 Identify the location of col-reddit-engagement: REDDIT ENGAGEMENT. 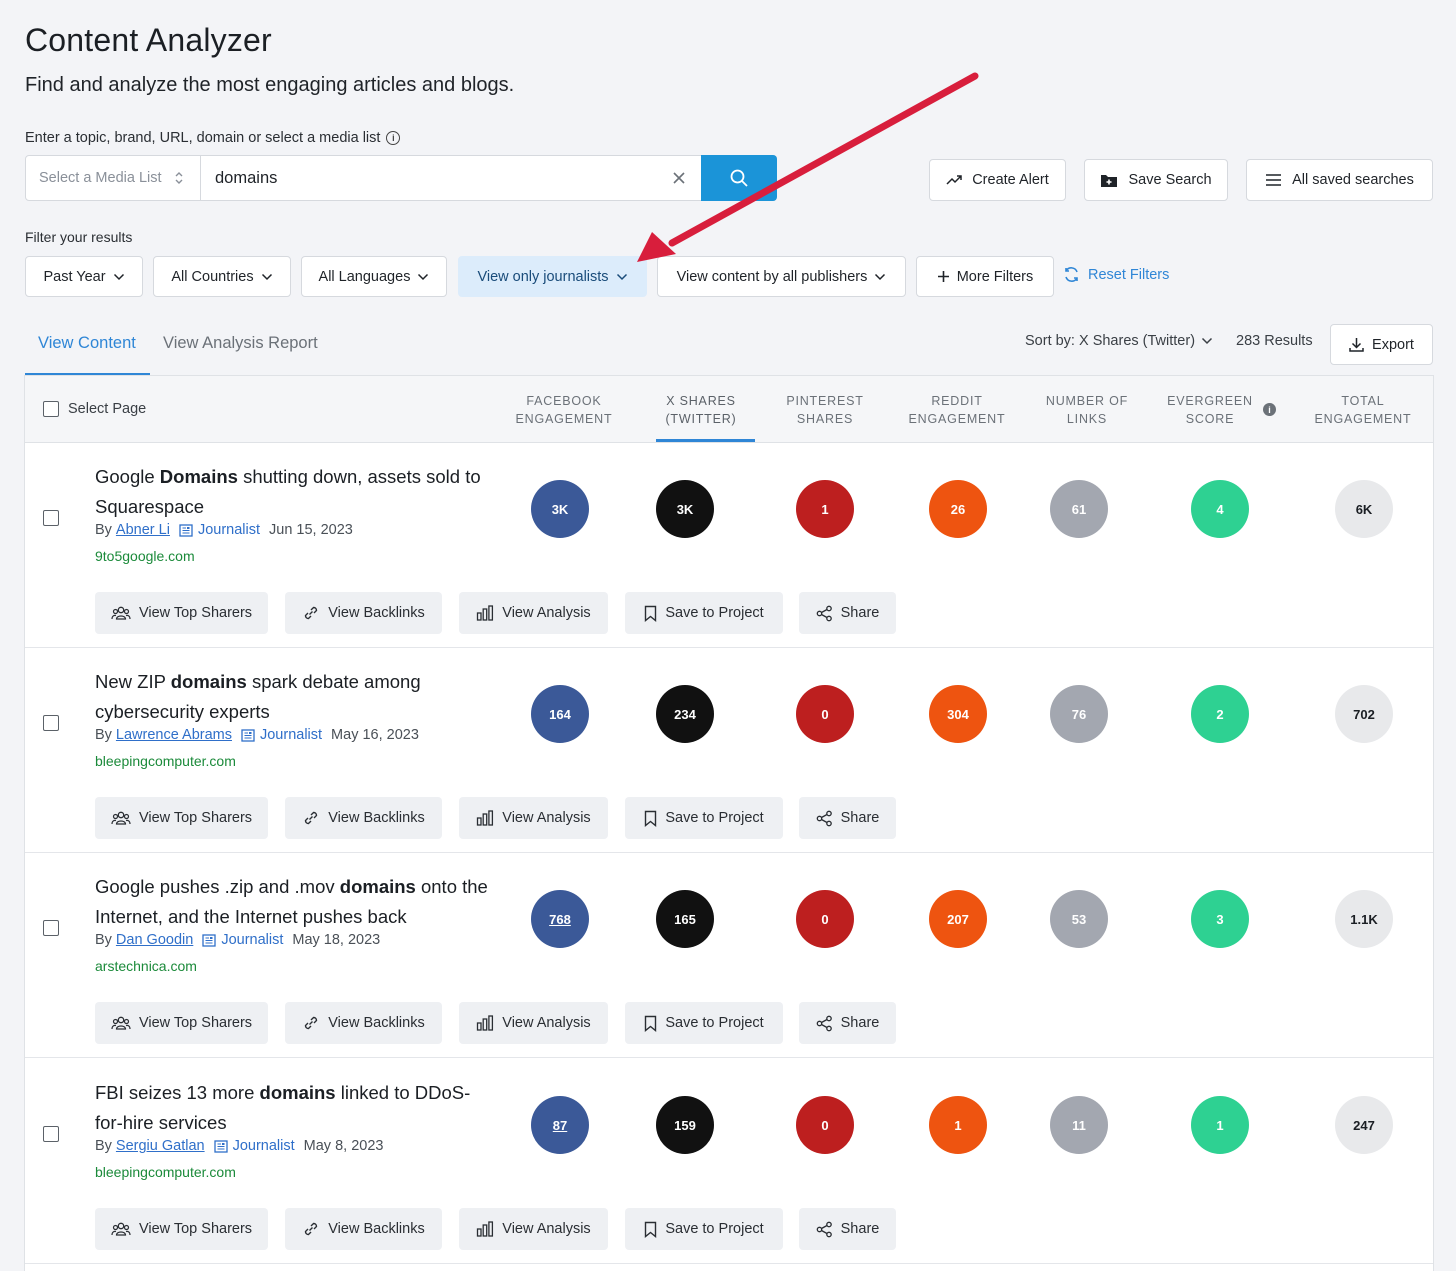
(957, 410).